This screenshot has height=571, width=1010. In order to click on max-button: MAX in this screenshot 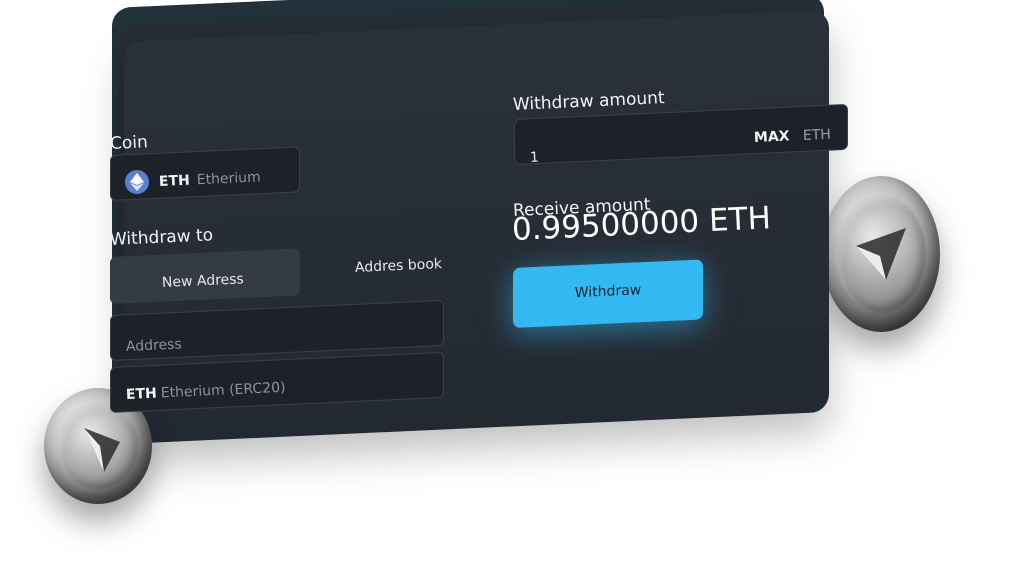, I will do `click(772, 137)`.